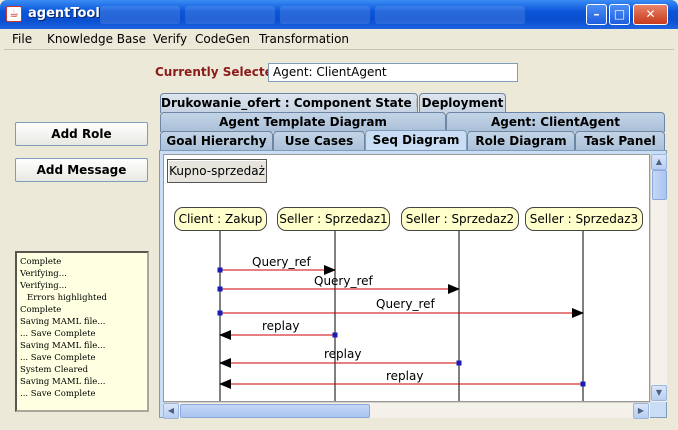  What do you see at coordinates (650, 14) in the screenshot?
I see `close-icon: ✕` at bounding box center [650, 14].